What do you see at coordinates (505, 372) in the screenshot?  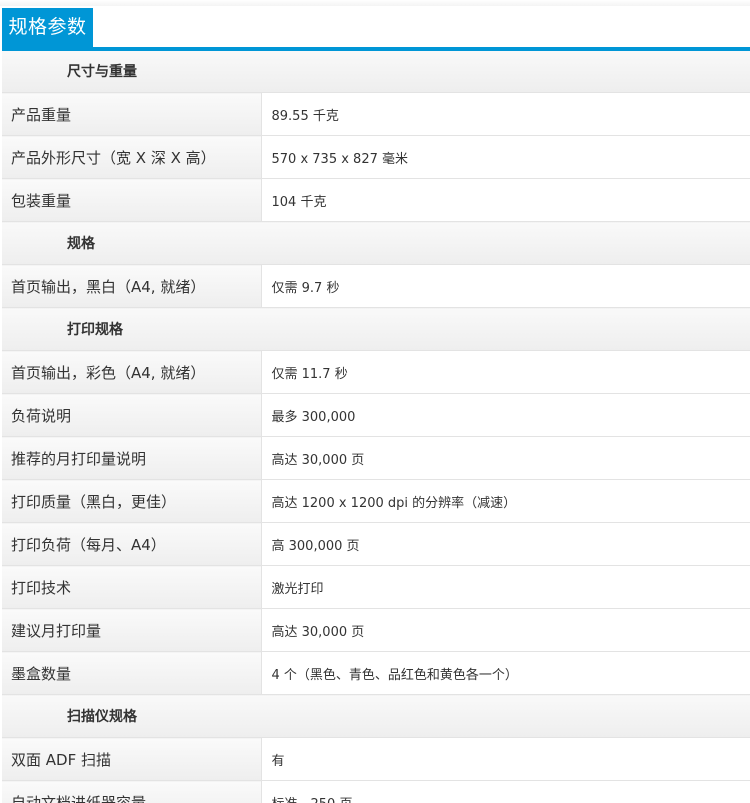 I see `spec-value: 仅需 11.7 秒` at bounding box center [505, 372].